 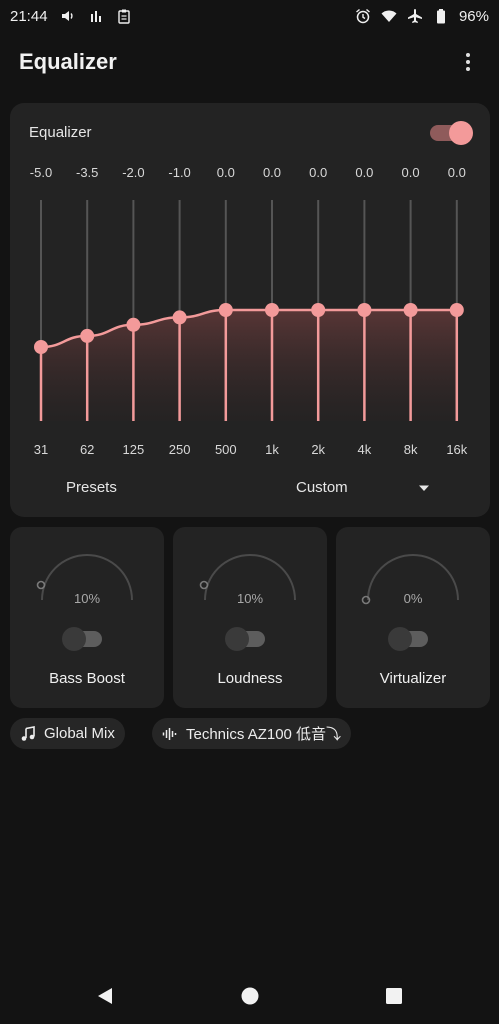 What do you see at coordinates (424, 488) in the screenshot?
I see `dropdown-arrow-icon` at bounding box center [424, 488].